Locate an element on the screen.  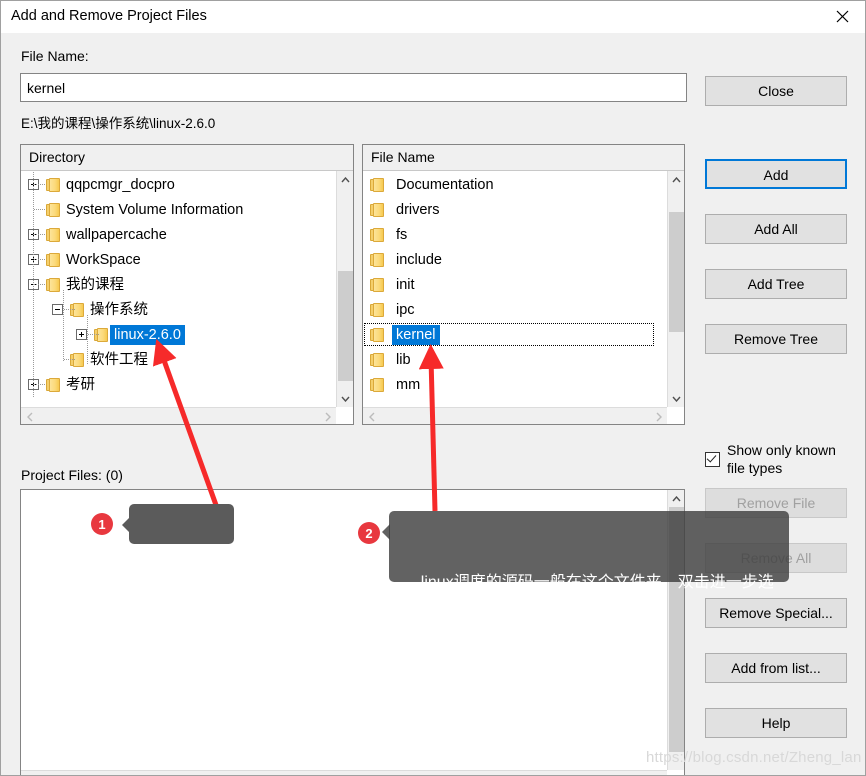
title-bar: Add and Remove Project Files is located at coordinates (433, 17).